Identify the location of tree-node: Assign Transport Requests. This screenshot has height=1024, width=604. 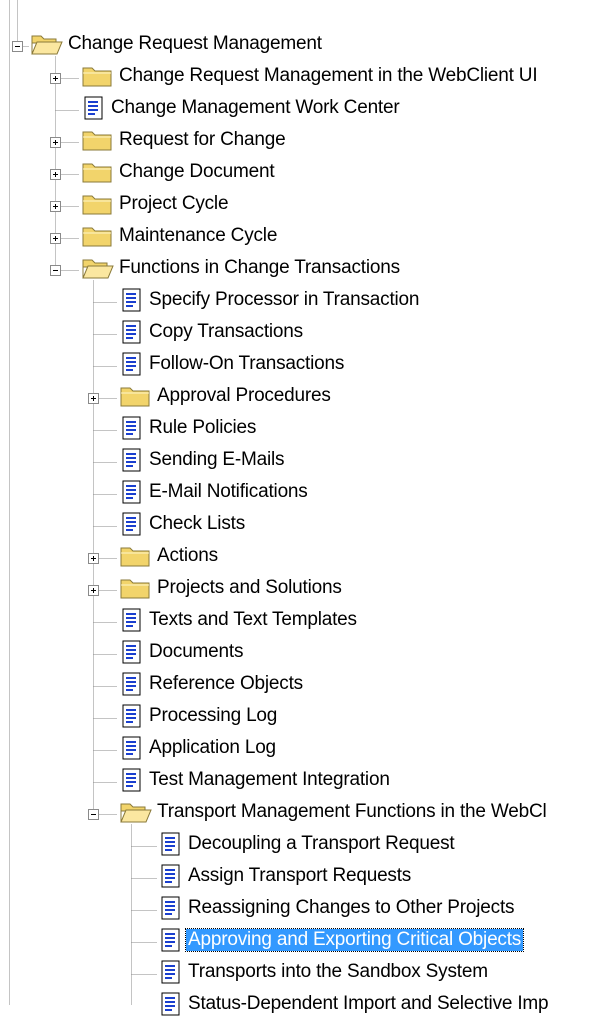
(302, 877).